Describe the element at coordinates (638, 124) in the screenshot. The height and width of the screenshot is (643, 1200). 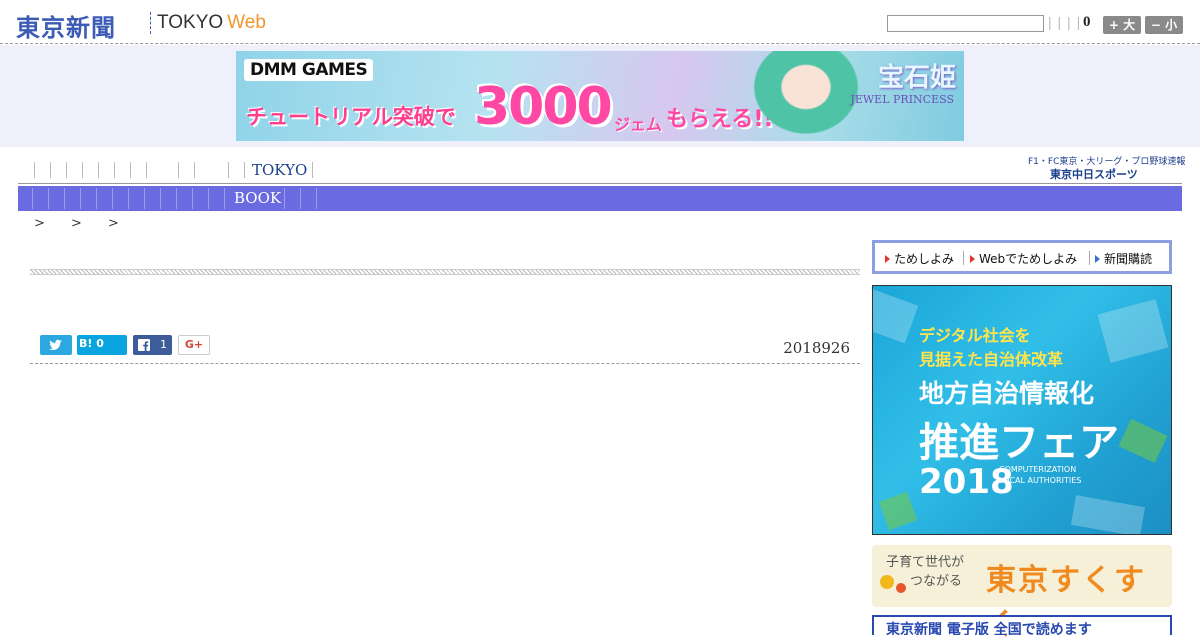
I see `banner-unit: ジェム` at that location.